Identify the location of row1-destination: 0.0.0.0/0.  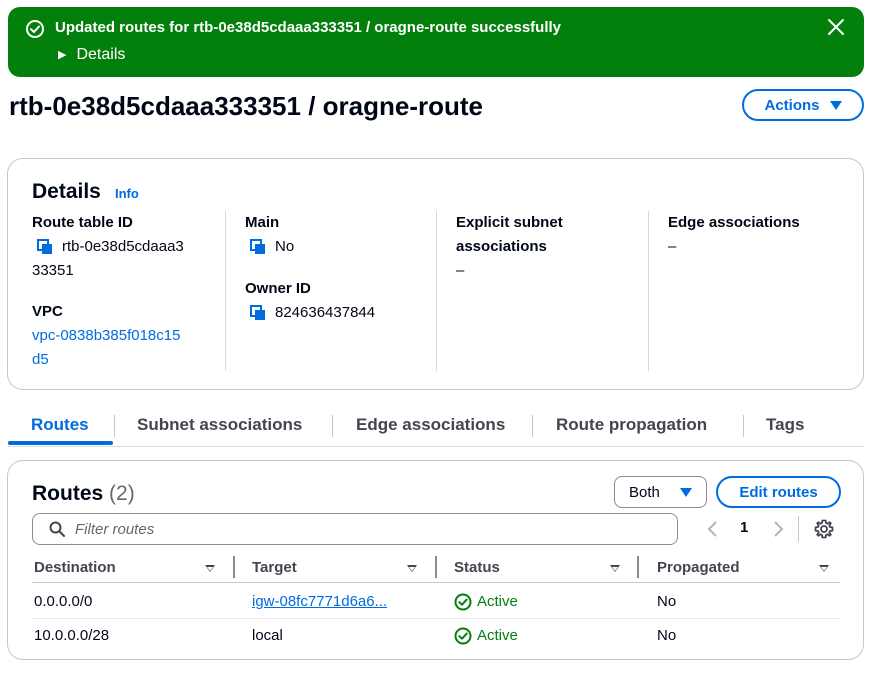
(63, 601).